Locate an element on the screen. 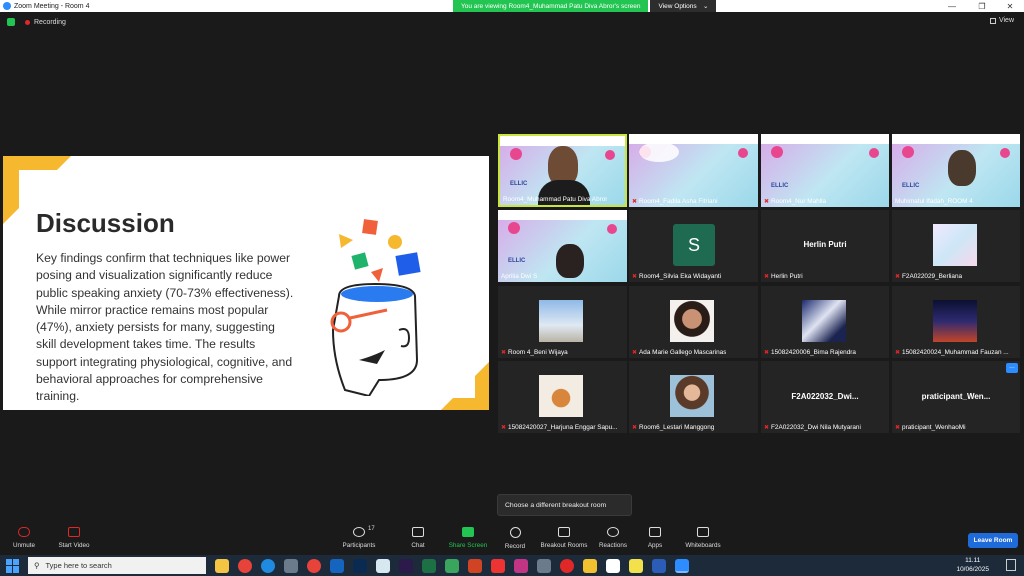  participant-name: ✖ 15082420006_Bima Rajendra is located at coordinates (810, 352).